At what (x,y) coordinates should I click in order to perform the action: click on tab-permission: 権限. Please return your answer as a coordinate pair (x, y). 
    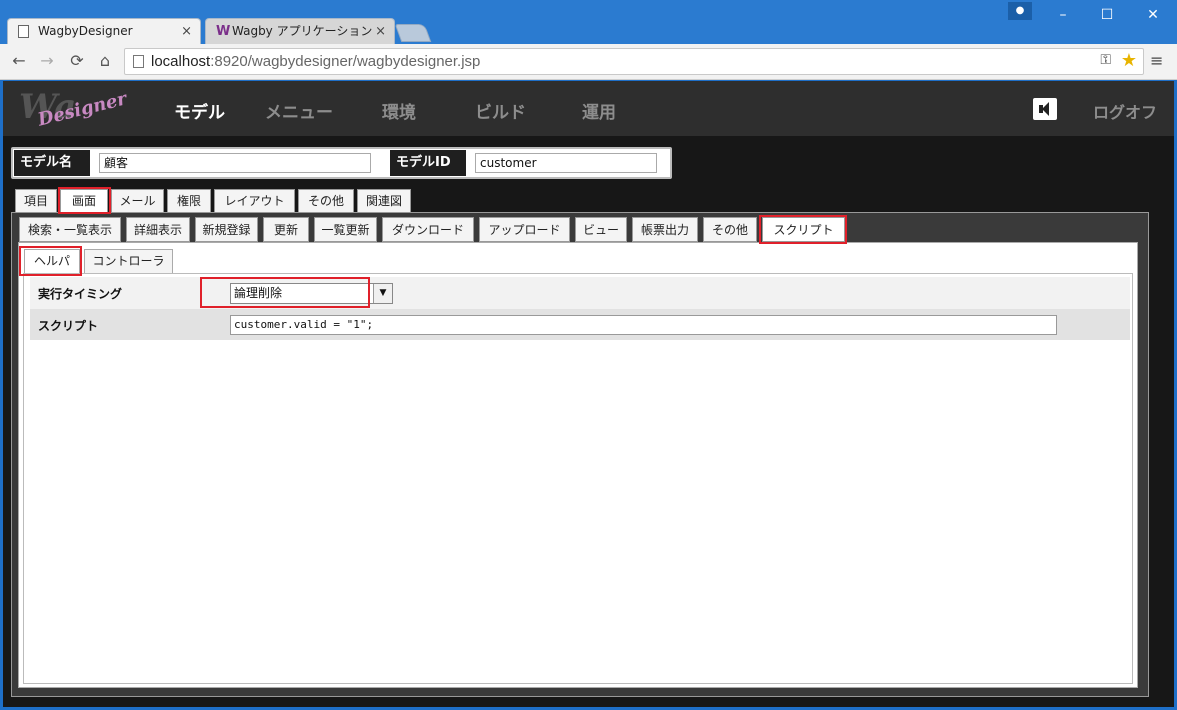
    Looking at the image, I should click on (189, 200).